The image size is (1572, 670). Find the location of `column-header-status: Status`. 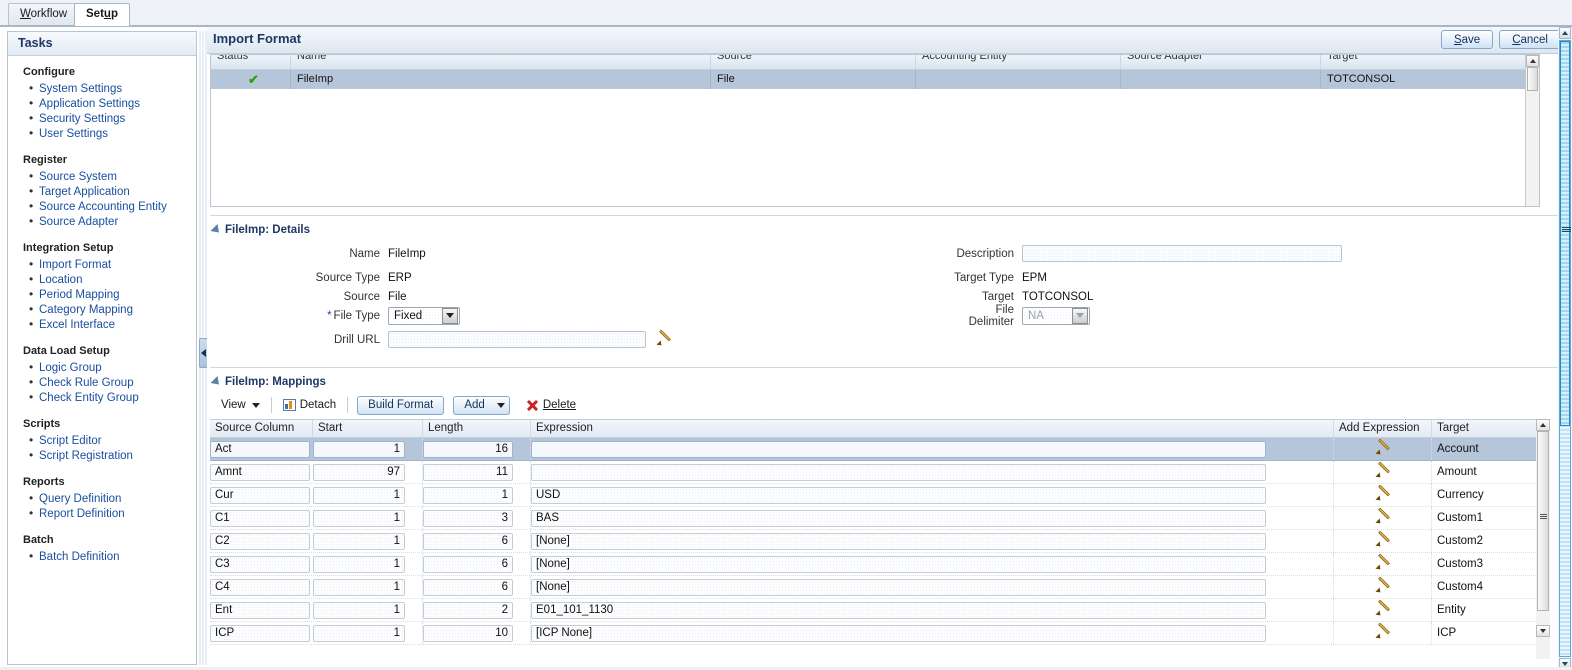

column-header-status: Status is located at coordinates (251, 62).